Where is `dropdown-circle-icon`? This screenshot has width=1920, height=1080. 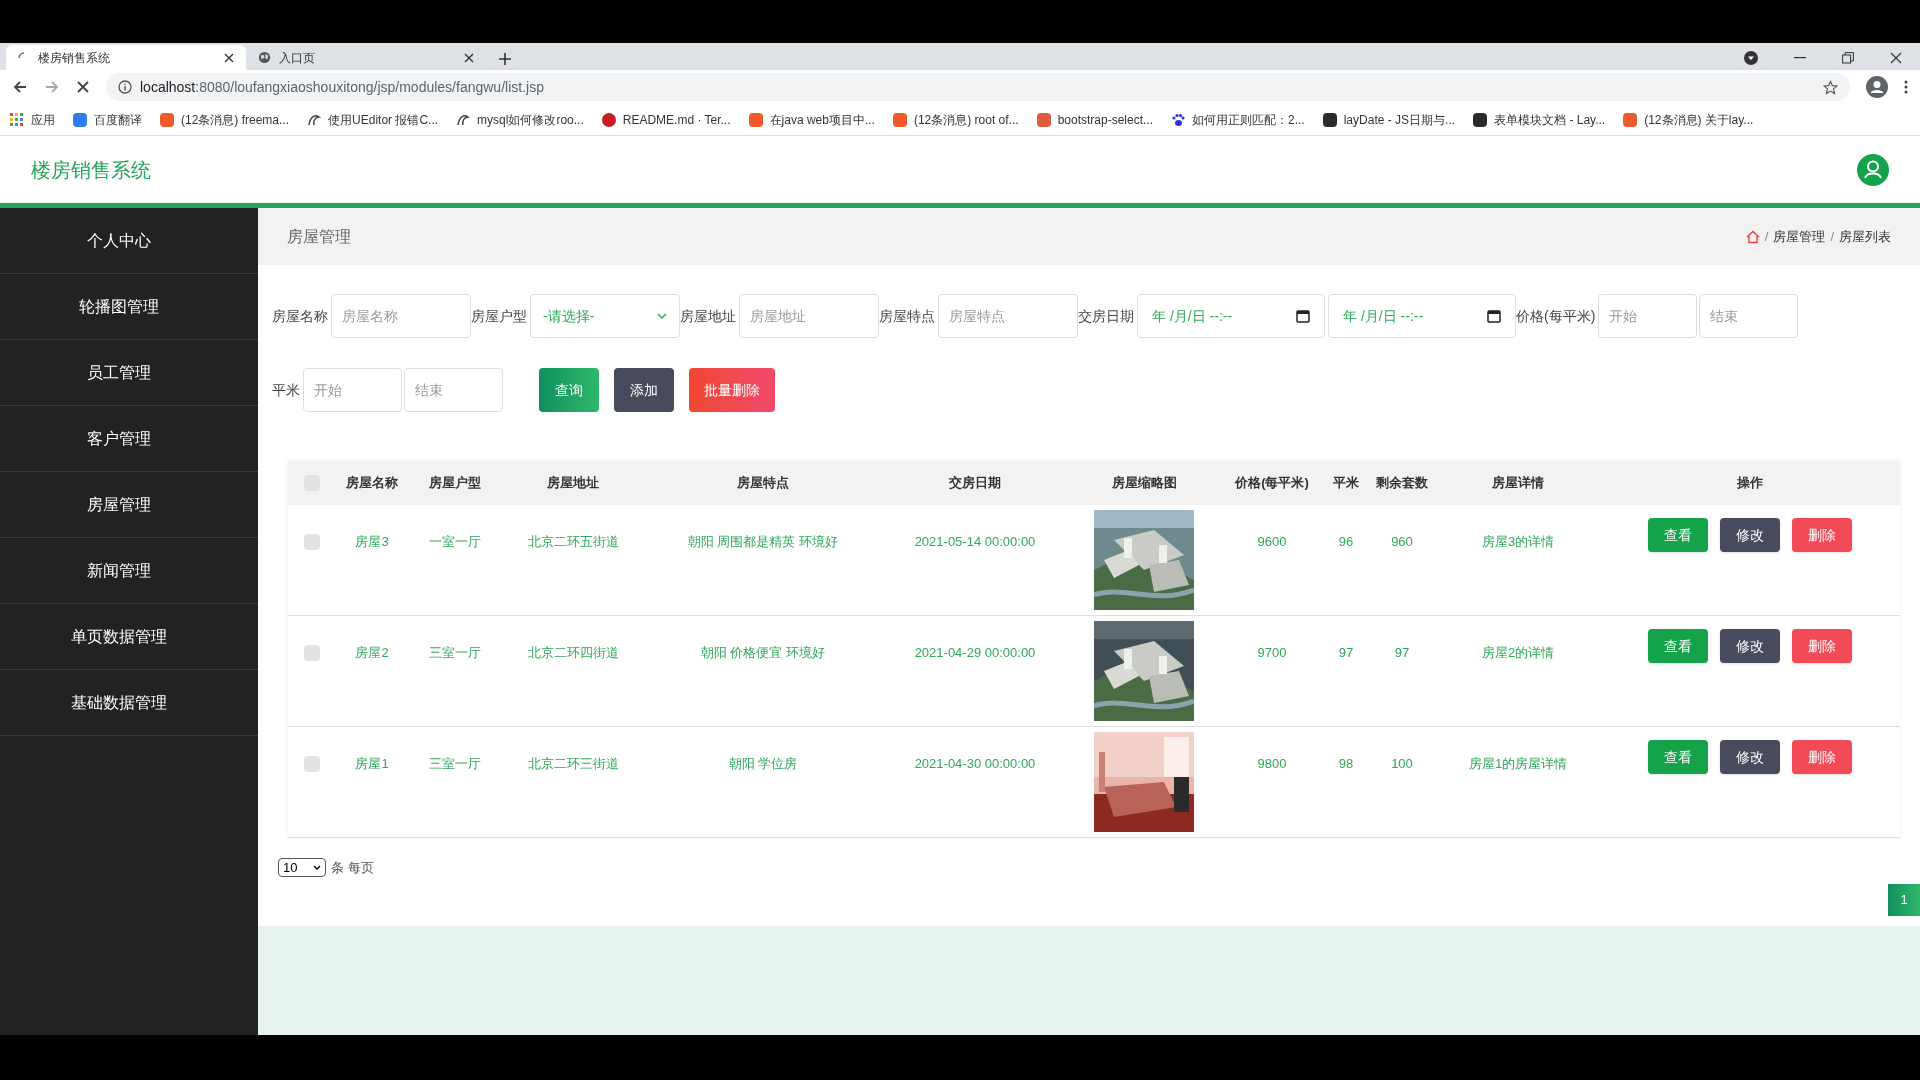 dropdown-circle-icon is located at coordinates (1751, 57).